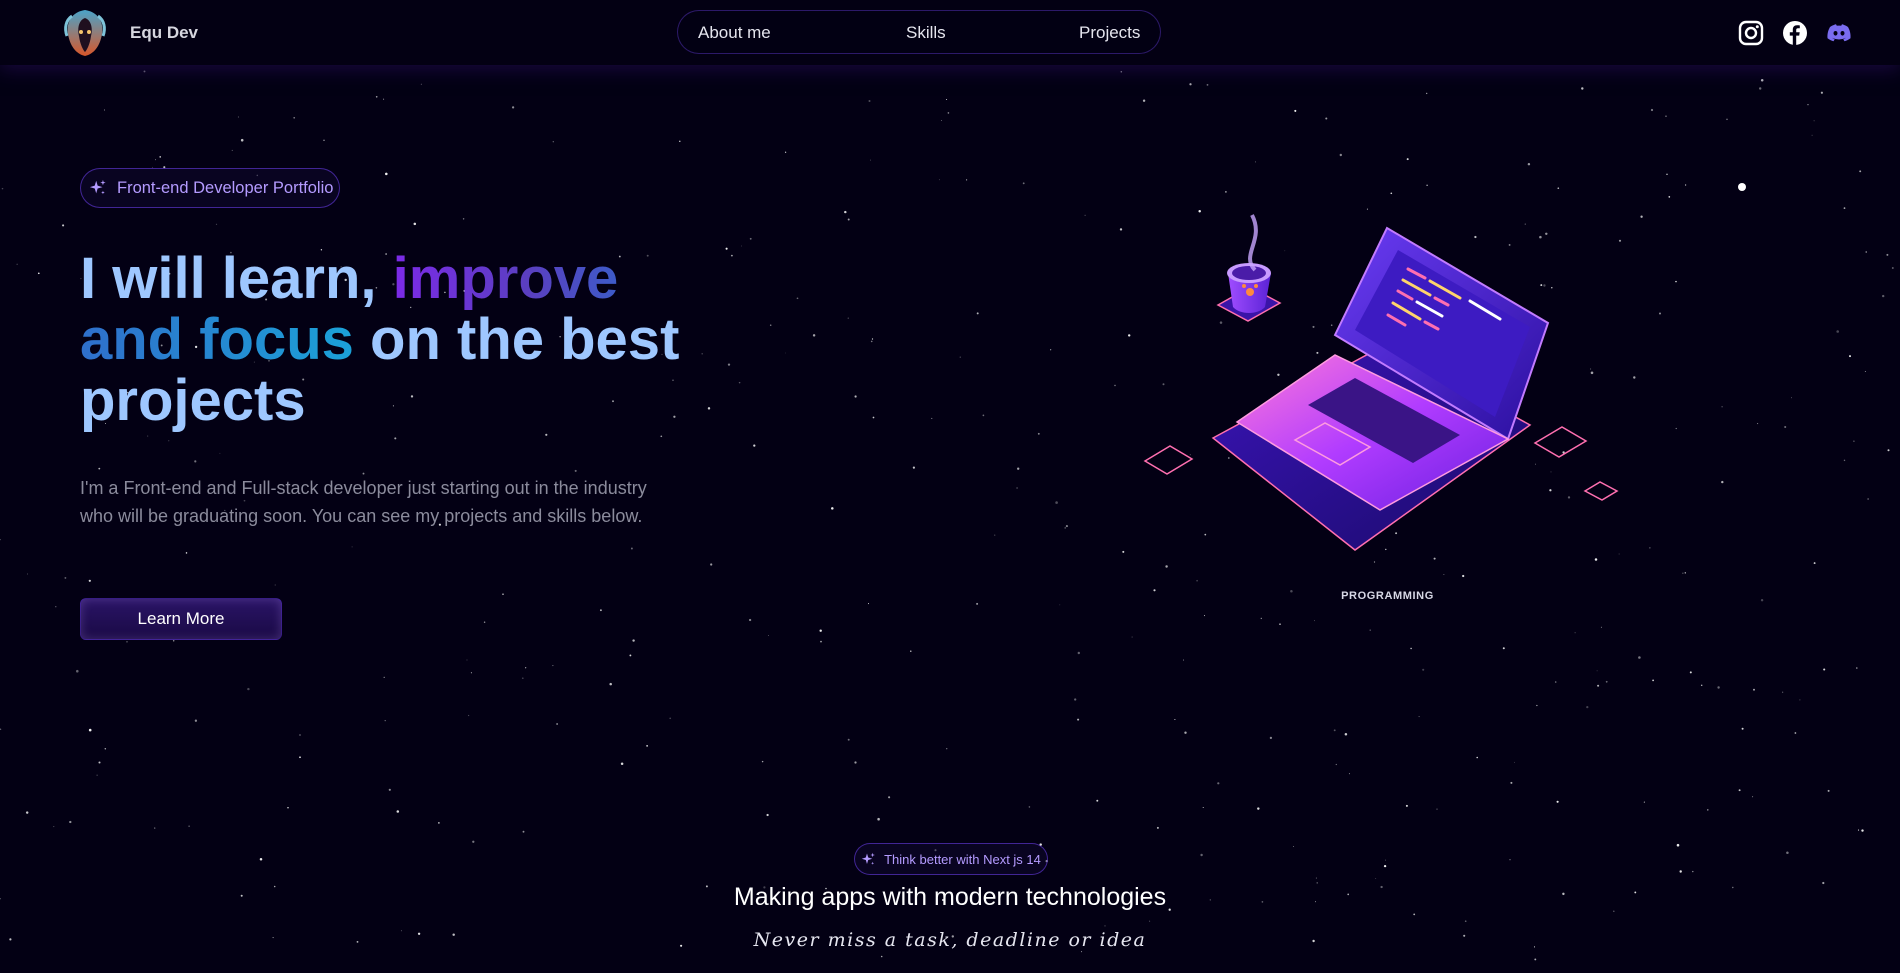 The width and height of the screenshot is (1900, 973). I want to click on nav-link-projects: Projects, so click(1109, 33).